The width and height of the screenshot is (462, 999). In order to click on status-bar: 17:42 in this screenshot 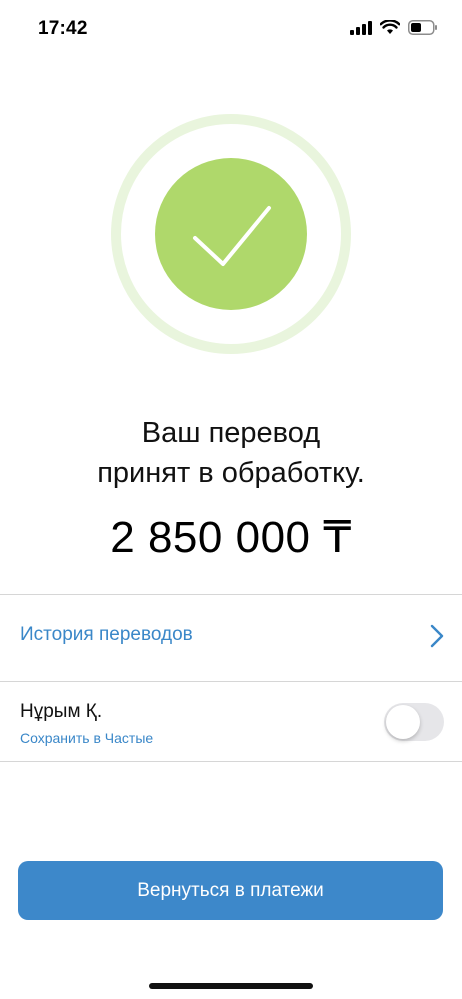, I will do `click(231, 30)`.